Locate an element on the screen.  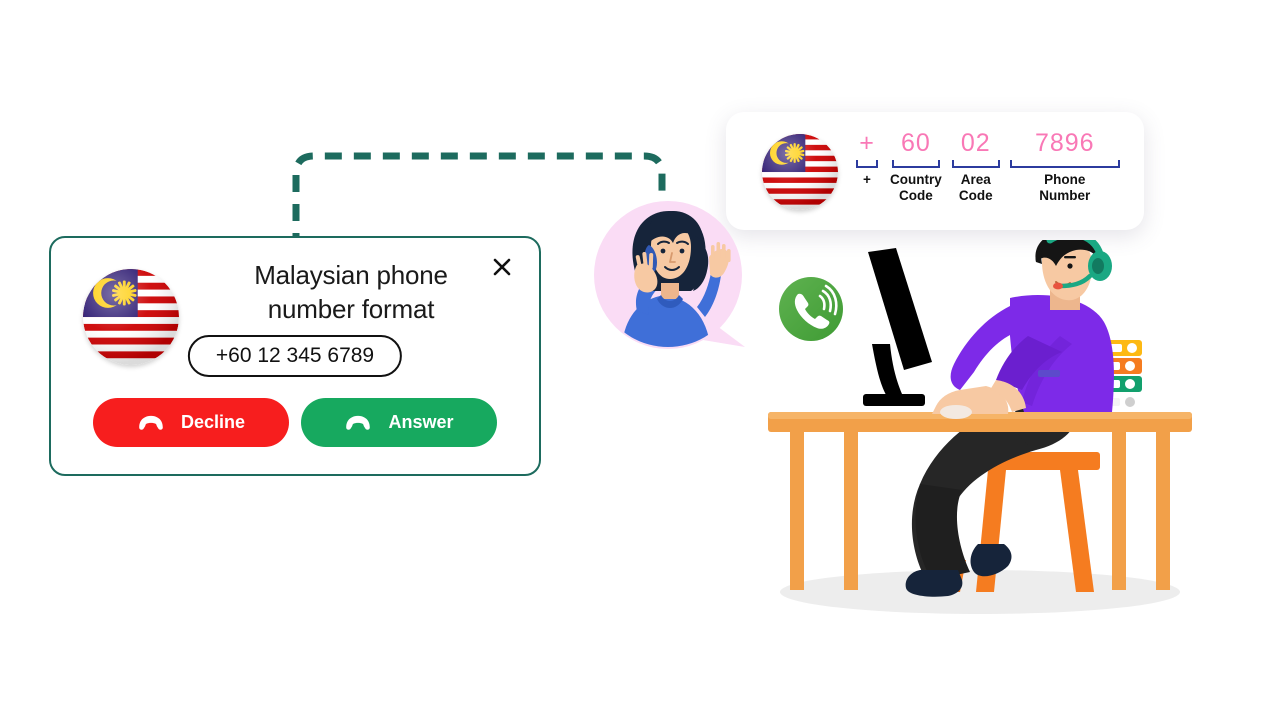
call-action-row: Decline Answer is located at coordinates (295, 422).